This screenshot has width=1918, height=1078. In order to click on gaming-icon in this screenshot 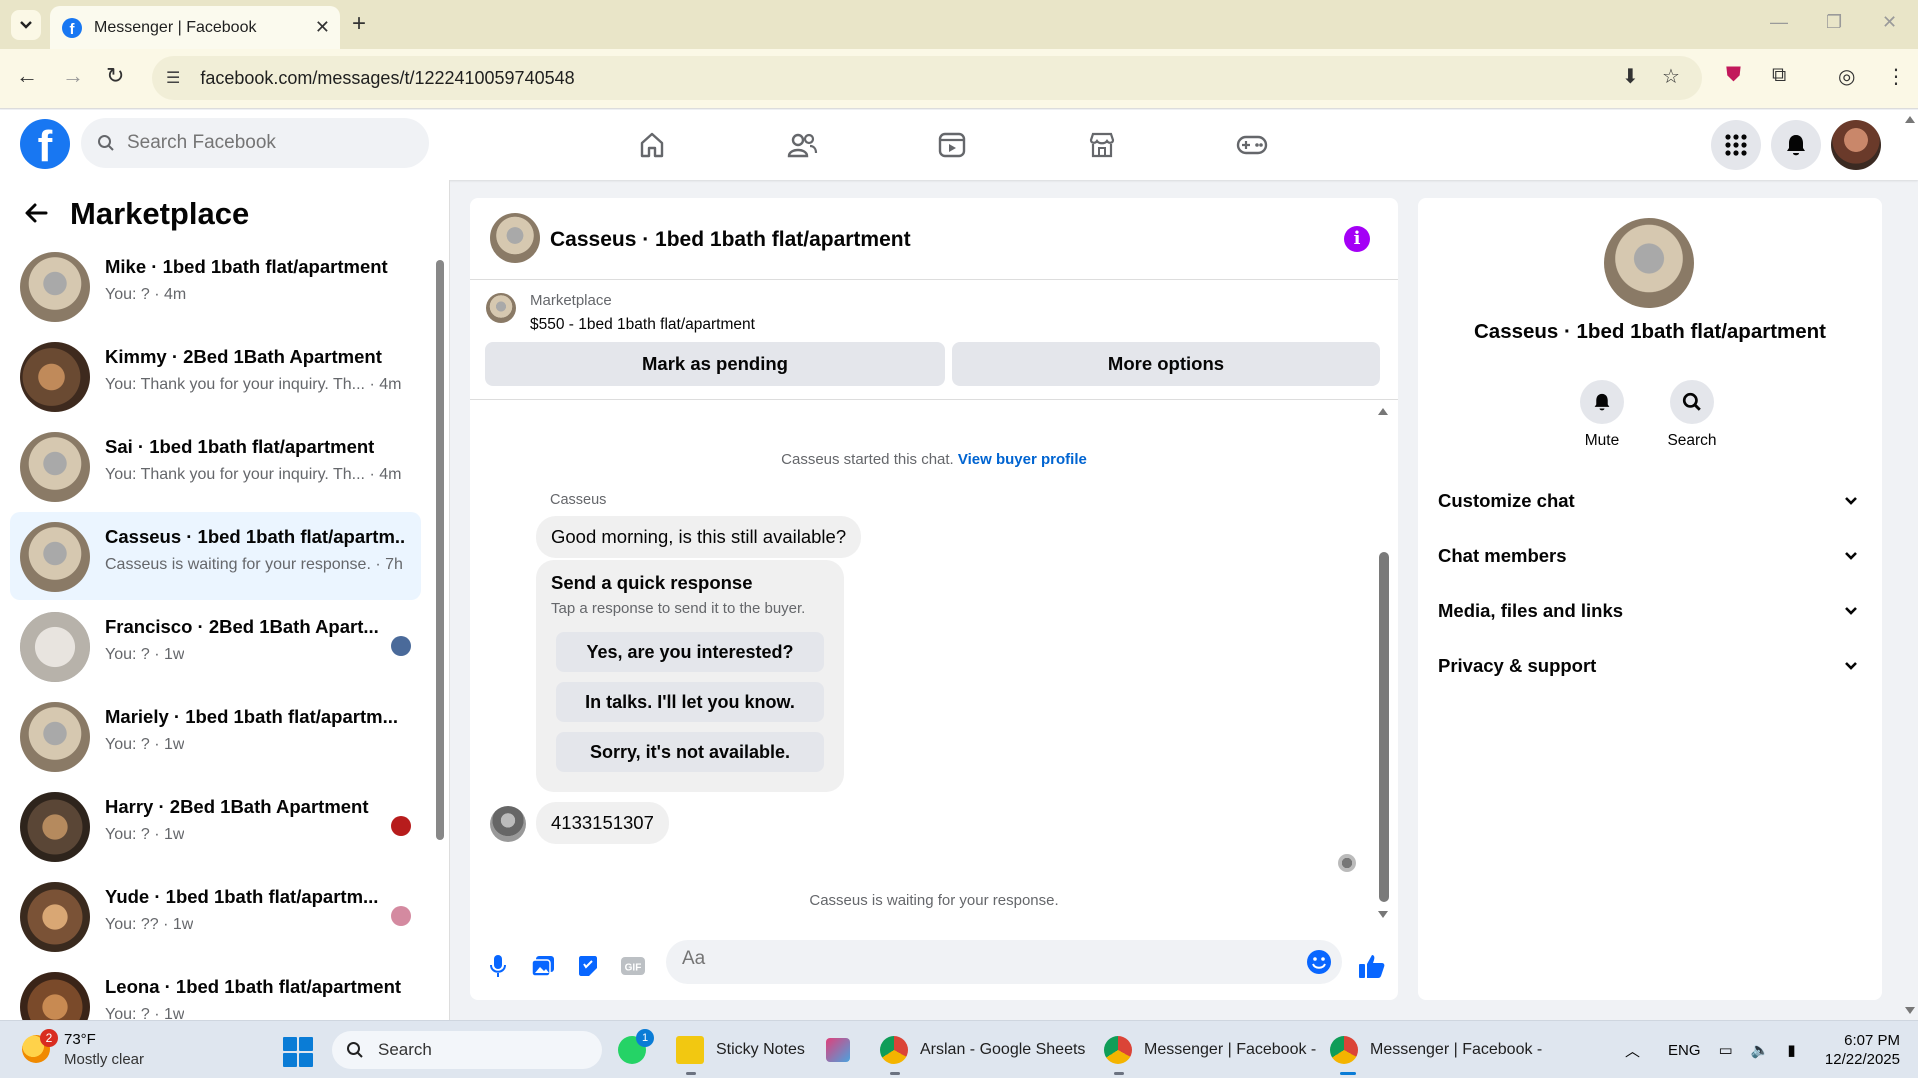, I will do `click(1252, 145)`.